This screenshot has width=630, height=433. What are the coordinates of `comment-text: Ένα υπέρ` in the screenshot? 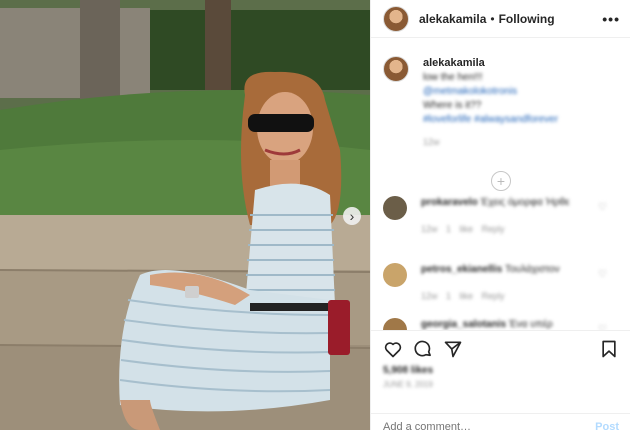 It's located at (530, 324).